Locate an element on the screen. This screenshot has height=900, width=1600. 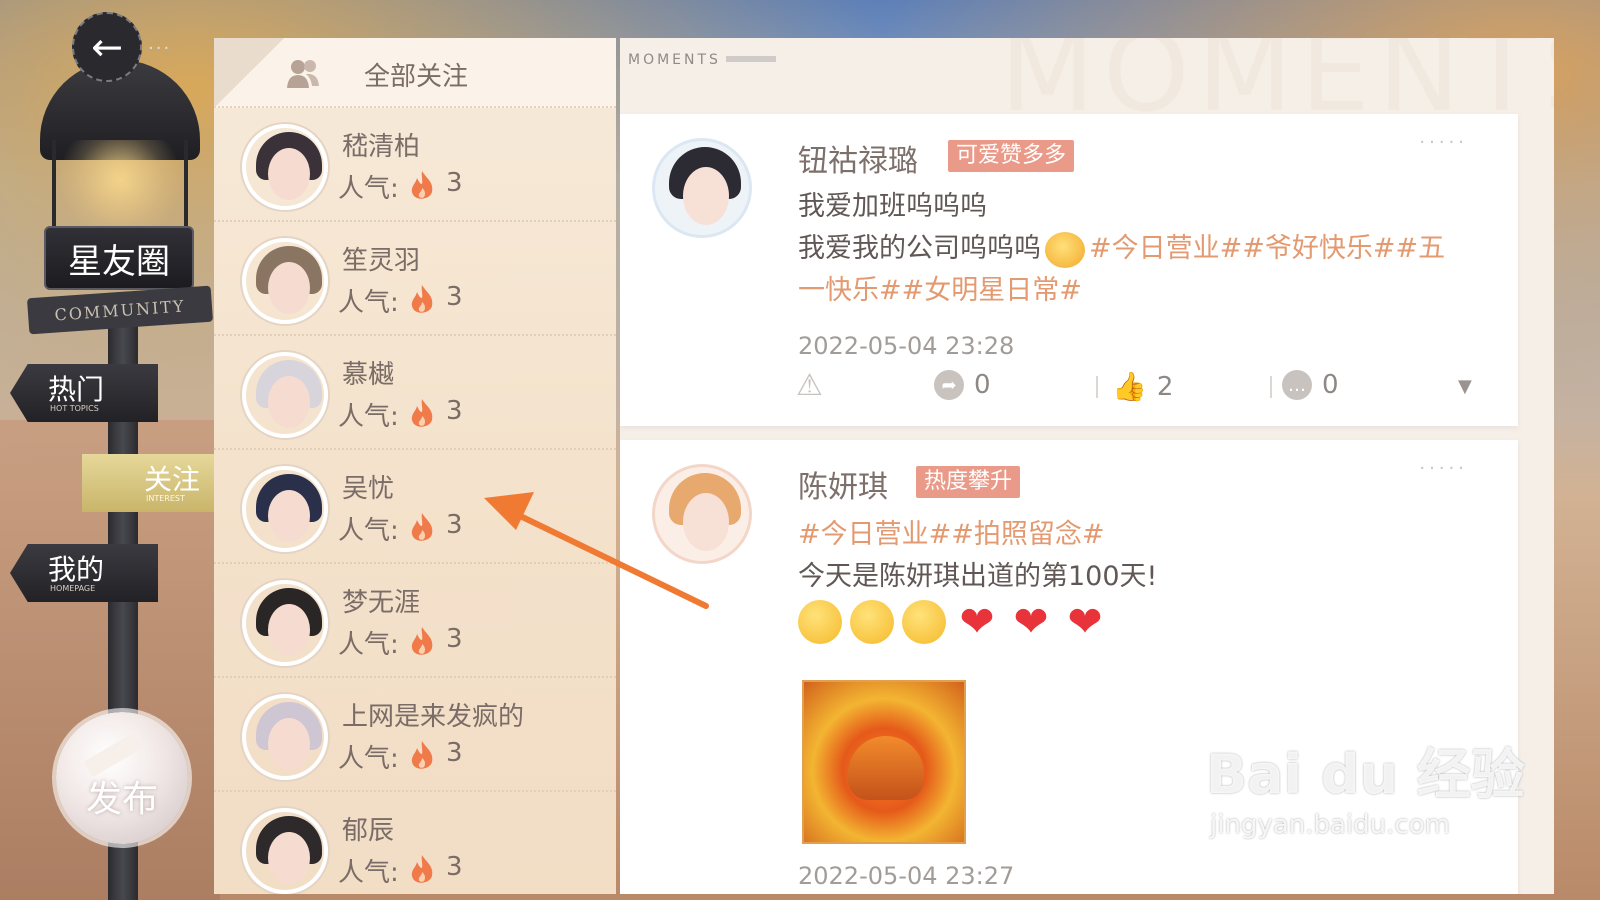
repost-button: ➦ 0 is located at coordinates (962, 385).